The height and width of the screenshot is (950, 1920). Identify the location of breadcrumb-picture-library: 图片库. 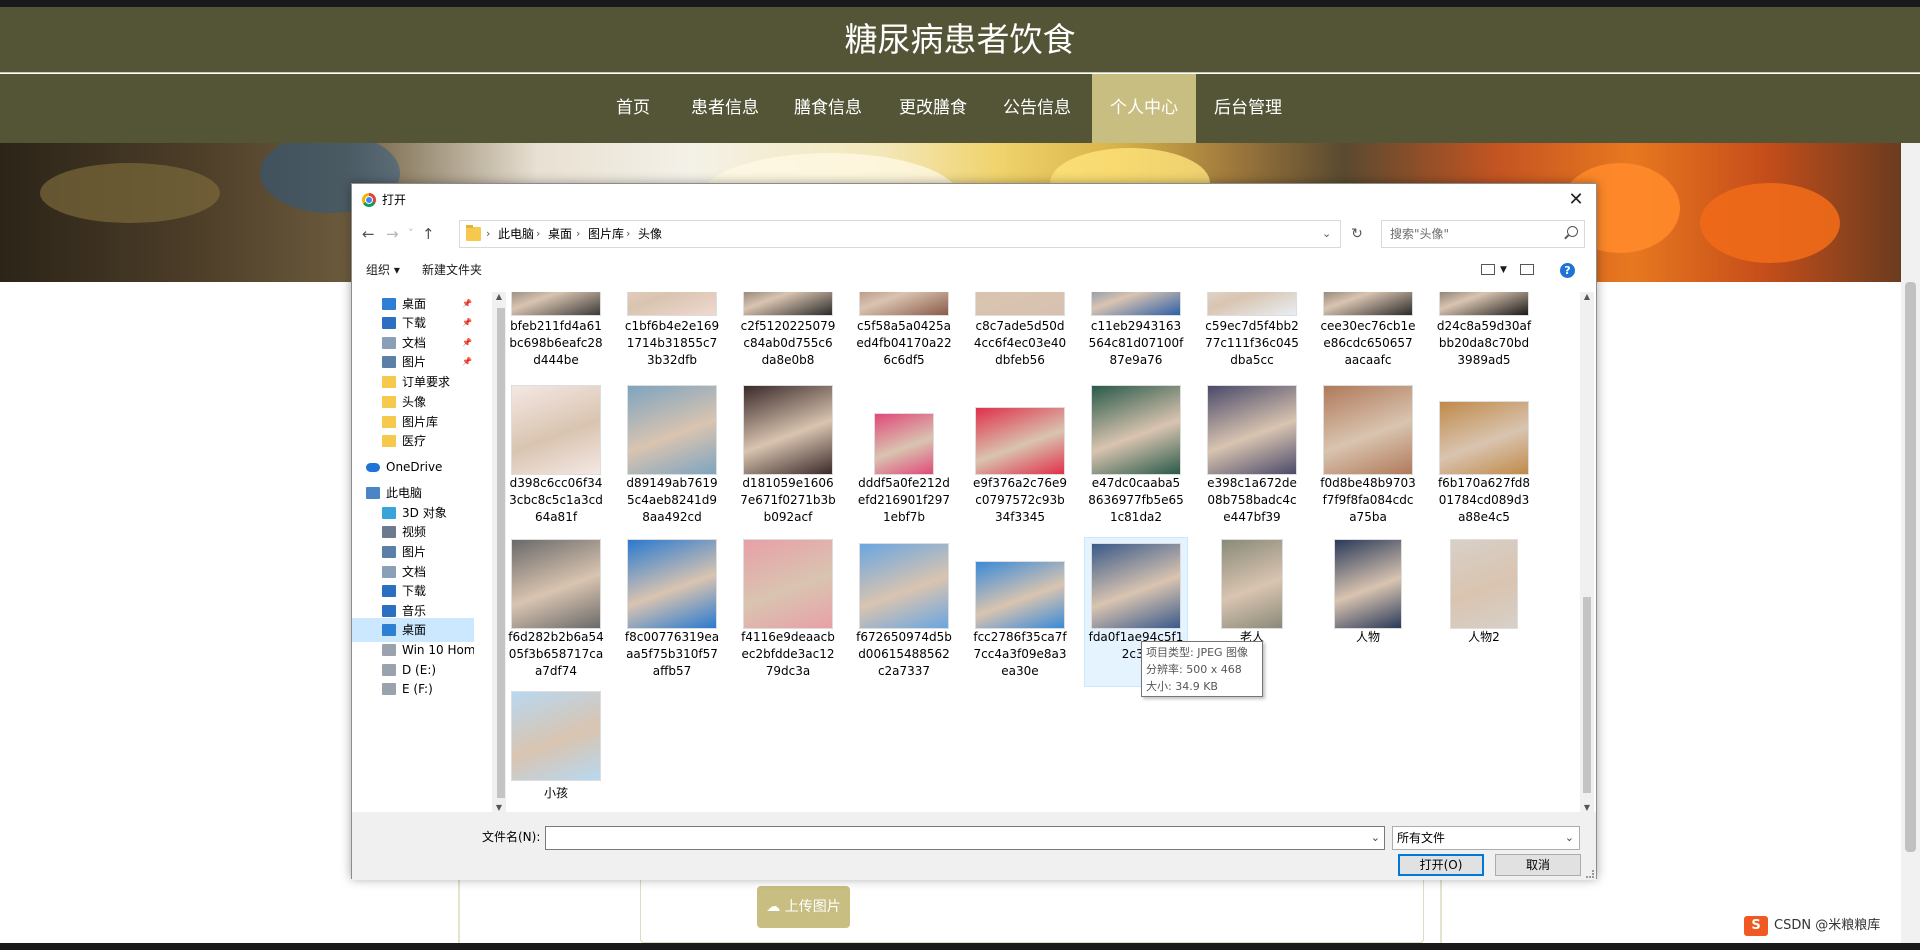
(606, 234).